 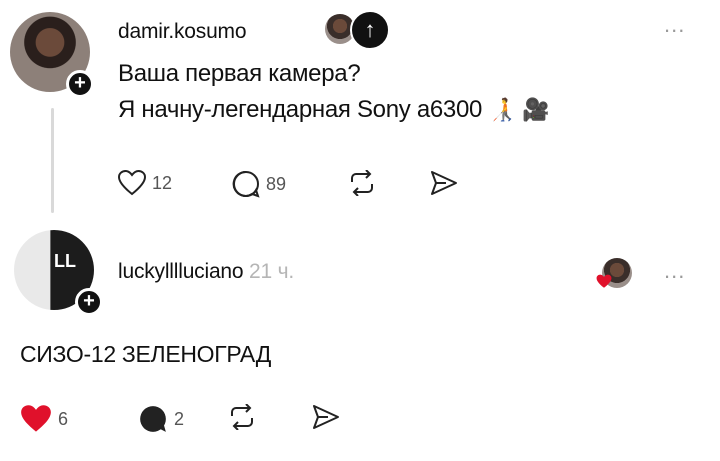 What do you see at coordinates (535, 109) in the screenshot?
I see `camera-emoji-icon: 🎥` at bounding box center [535, 109].